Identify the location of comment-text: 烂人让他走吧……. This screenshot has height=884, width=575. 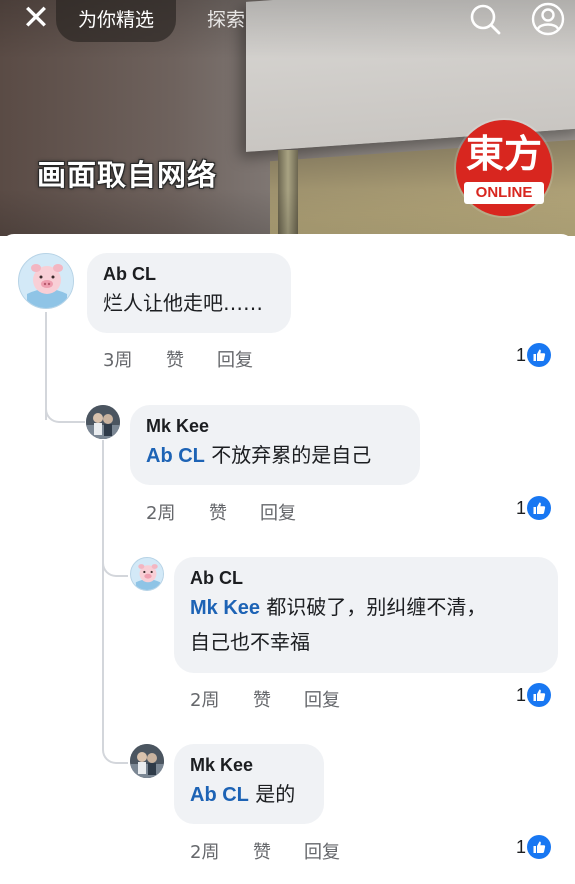
(183, 303).